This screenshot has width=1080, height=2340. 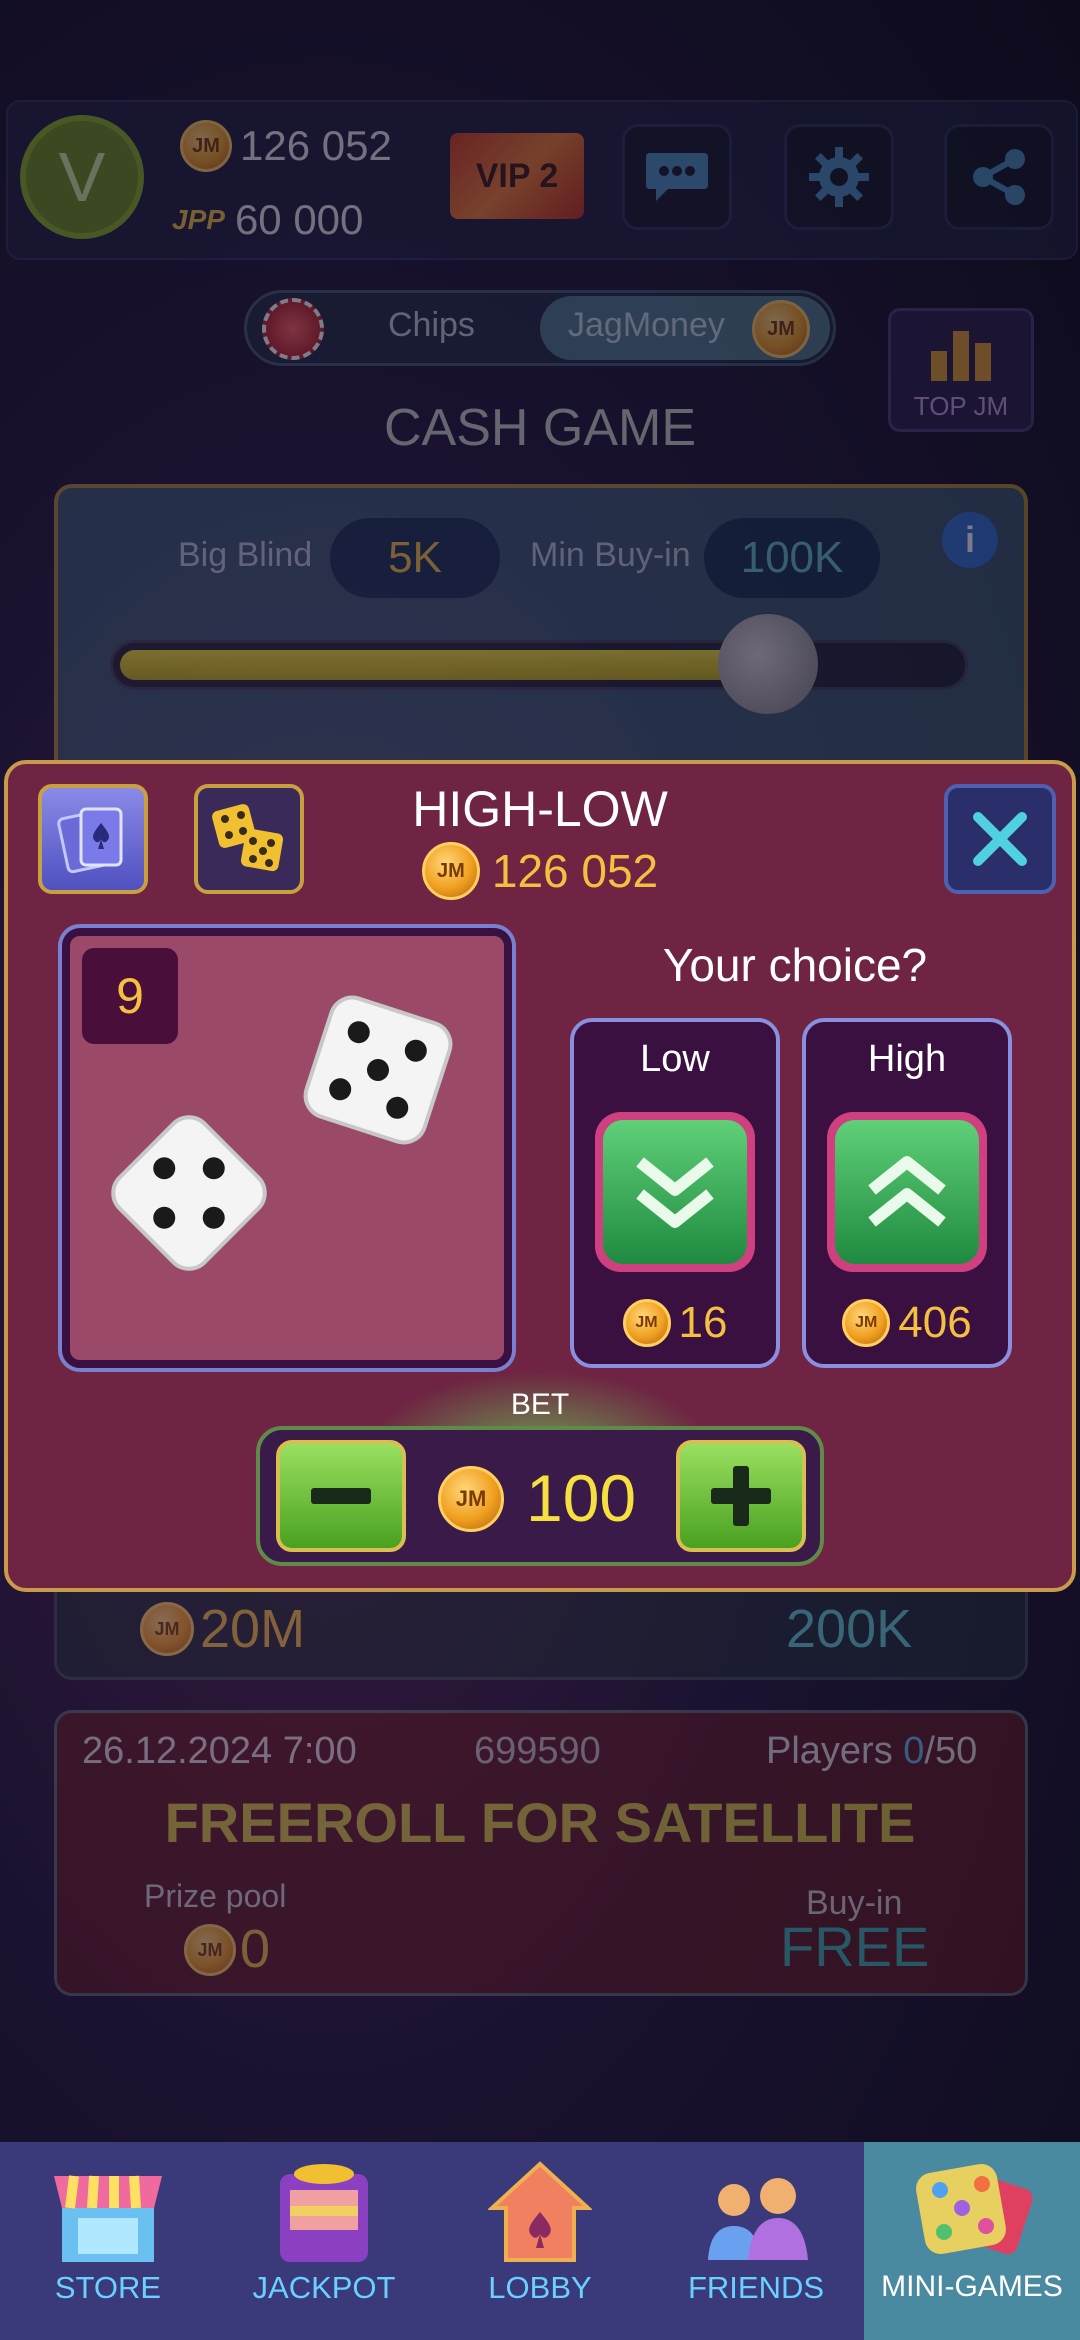 What do you see at coordinates (198, 219) in the screenshot?
I see `jpp-star-icon: JPP` at bounding box center [198, 219].